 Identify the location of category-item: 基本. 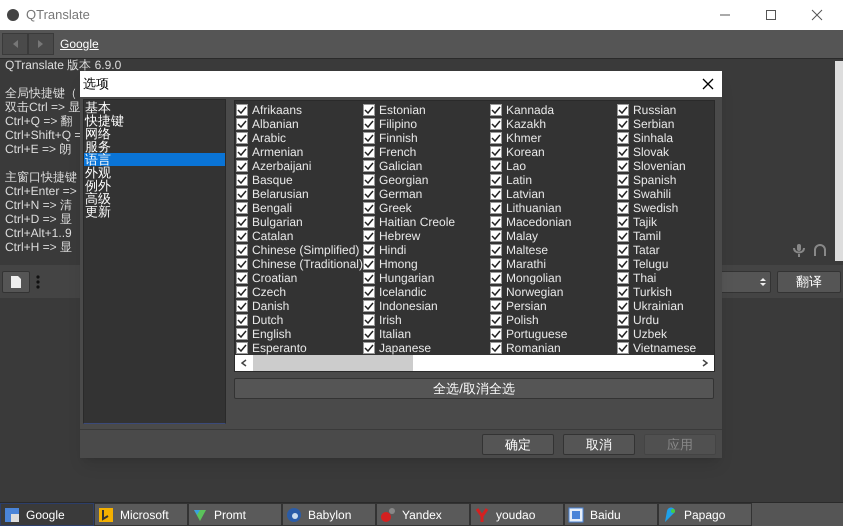
(154, 107).